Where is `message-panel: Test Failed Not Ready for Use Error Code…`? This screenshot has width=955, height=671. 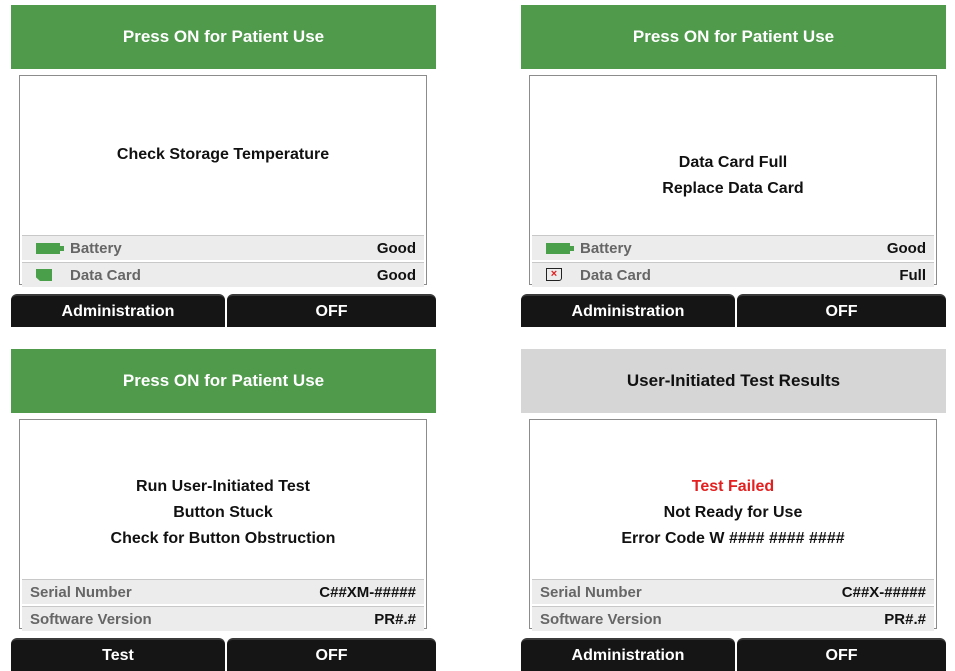
message-panel: Test Failed Not Ready for Use Error Code… is located at coordinates (733, 525).